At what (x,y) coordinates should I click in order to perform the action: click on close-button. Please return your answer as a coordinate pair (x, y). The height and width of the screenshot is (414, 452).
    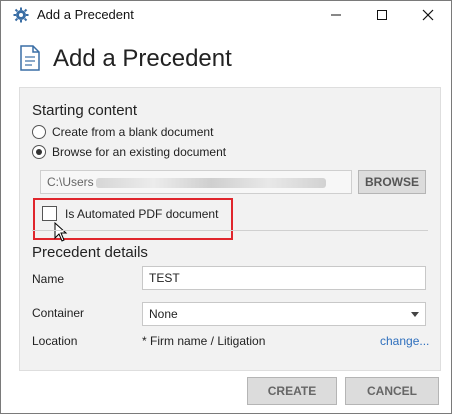
    Looking at the image, I should click on (428, 15).